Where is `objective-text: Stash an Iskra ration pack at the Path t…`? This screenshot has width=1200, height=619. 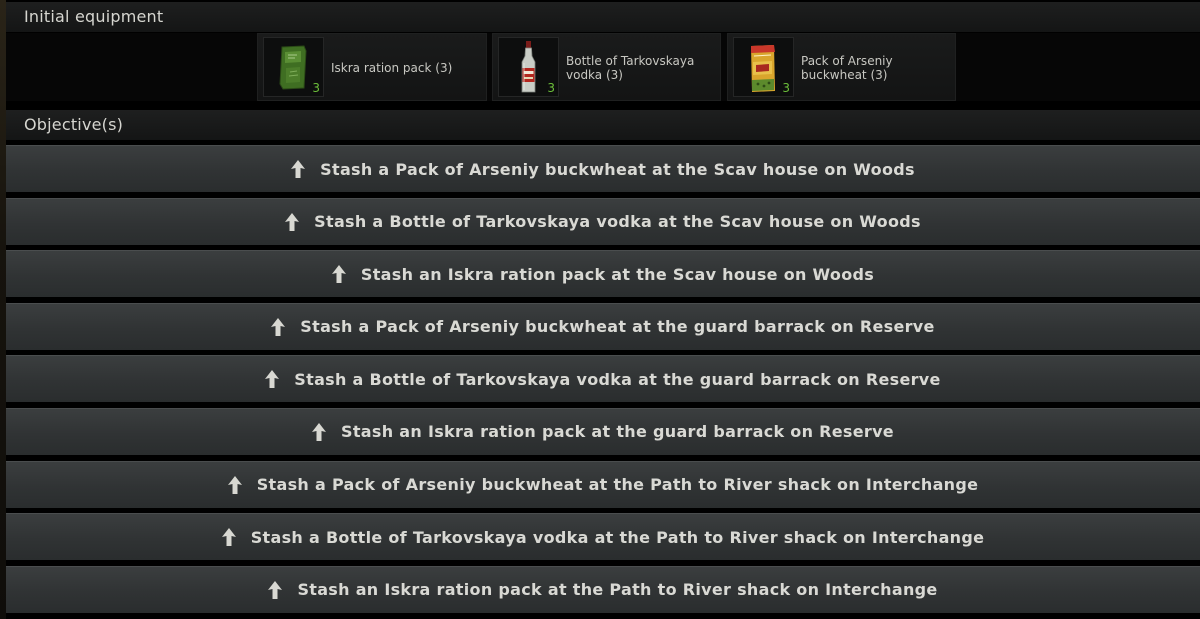 objective-text: Stash an Iskra ration pack at the Path t… is located at coordinates (617, 590).